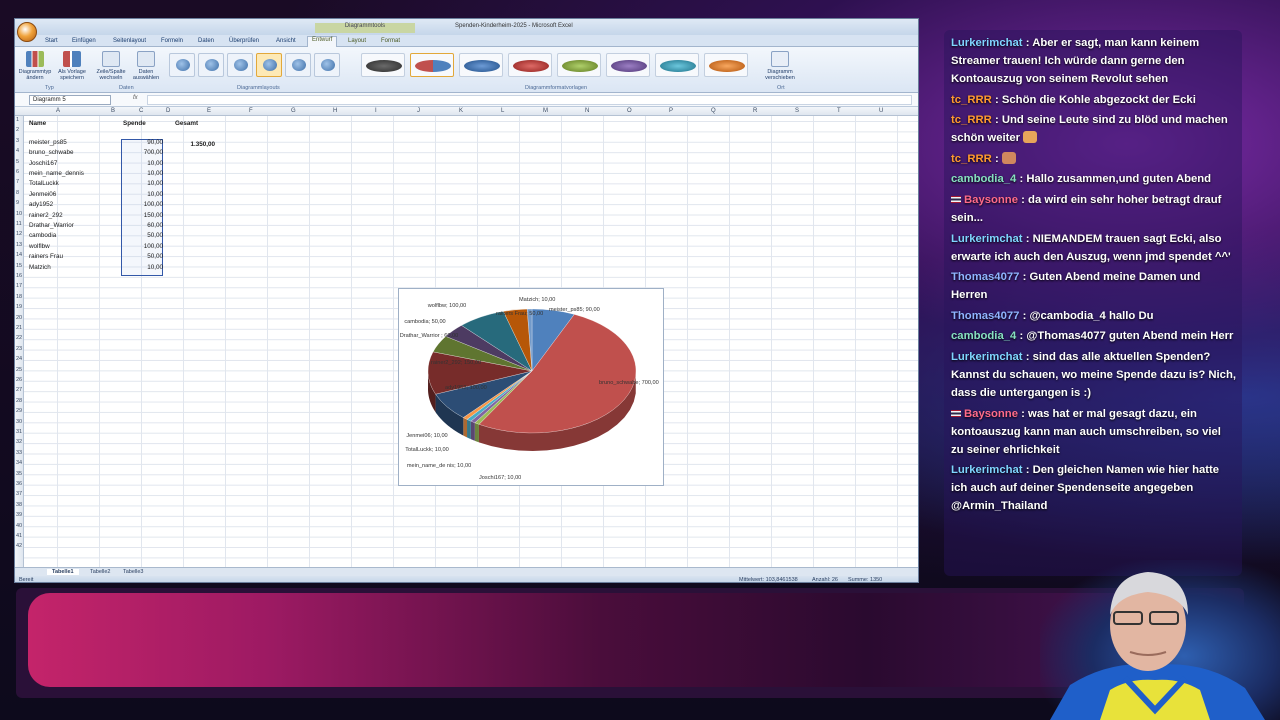 The height and width of the screenshot is (720, 1280). Describe the element at coordinates (19, 494) in the screenshot. I see `row-header-37: 37` at that location.